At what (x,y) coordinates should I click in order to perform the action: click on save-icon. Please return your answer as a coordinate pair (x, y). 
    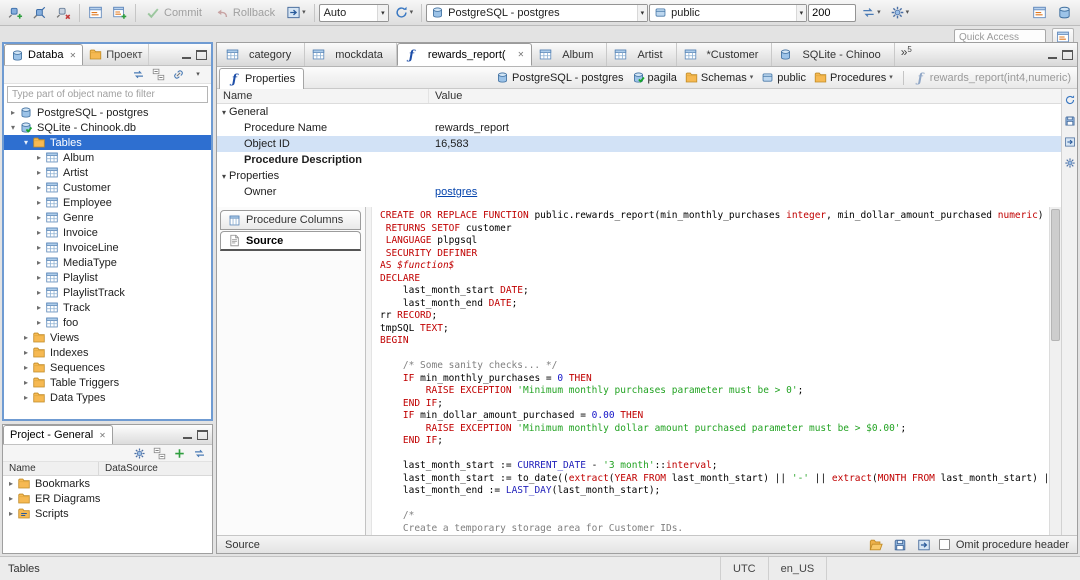
    Looking at the image, I should click on (900, 545).